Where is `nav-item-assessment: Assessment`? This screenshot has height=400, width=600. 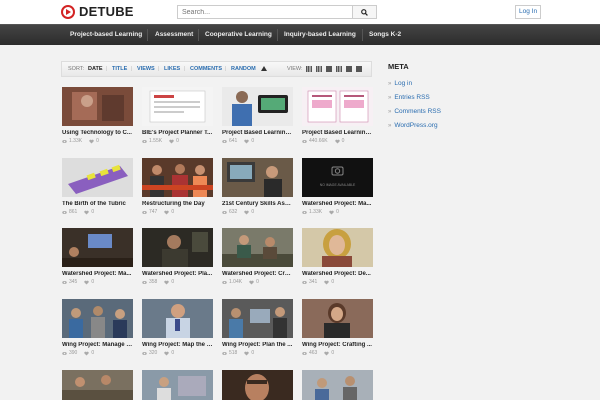 nav-item-assessment: Assessment is located at coordinates (174, 35).